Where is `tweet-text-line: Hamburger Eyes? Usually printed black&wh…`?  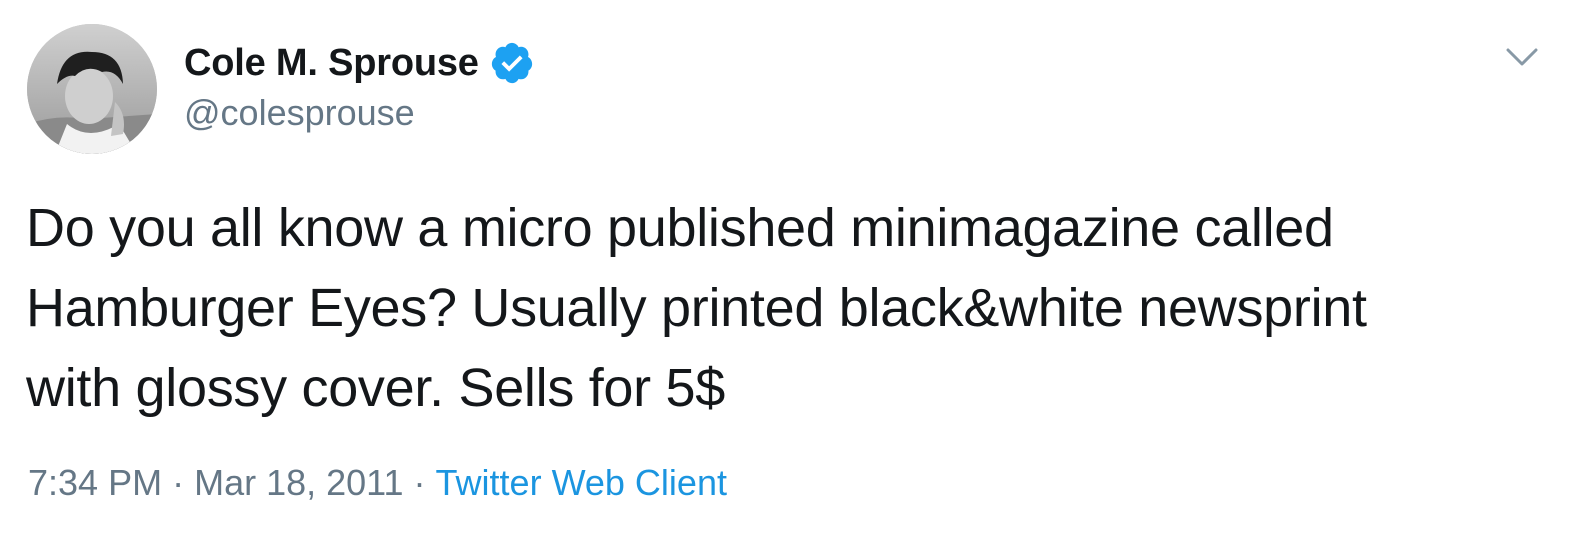 tweet-text-line: Hamburger Eyes? Usually printed black&wh… is located at coordinates (696, 308).